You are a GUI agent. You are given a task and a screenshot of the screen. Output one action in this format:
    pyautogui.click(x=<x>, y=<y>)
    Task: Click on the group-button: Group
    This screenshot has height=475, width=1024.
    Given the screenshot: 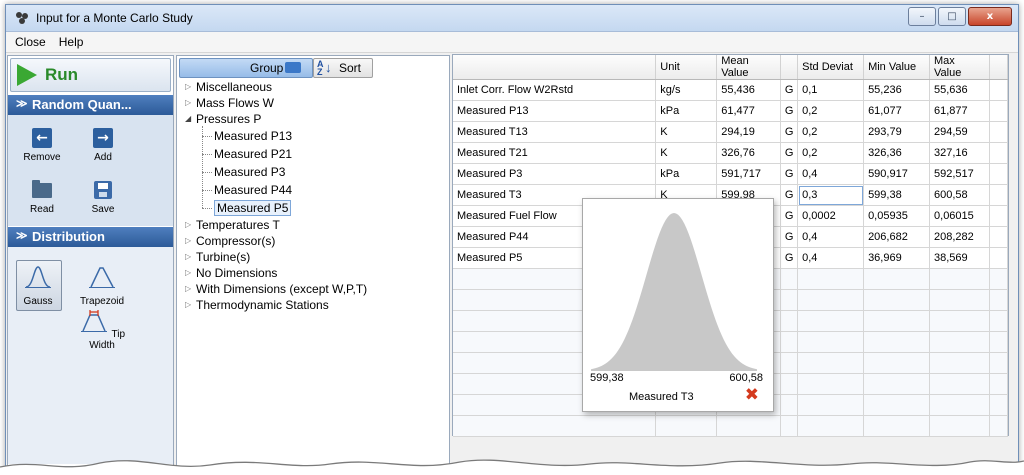 What is the action you would take?
    pyautogui.click(x=246, y=68)
    